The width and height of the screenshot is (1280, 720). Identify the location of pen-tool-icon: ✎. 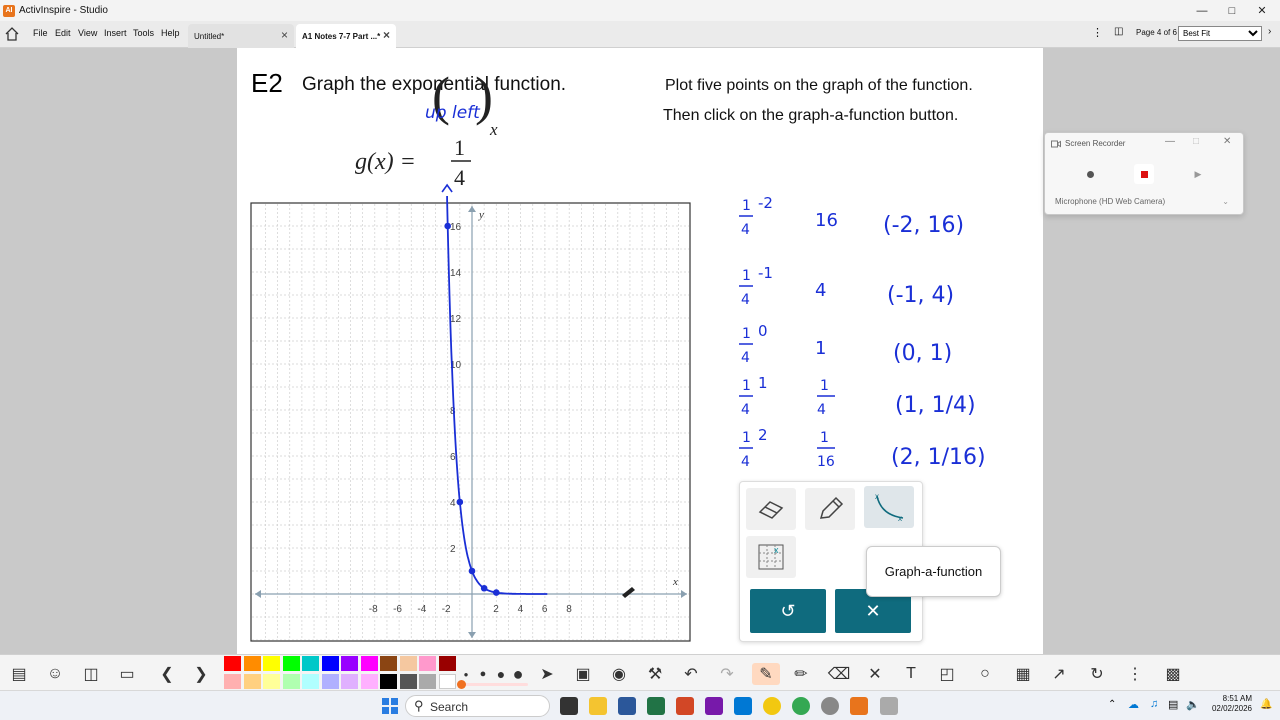
(766, 674).